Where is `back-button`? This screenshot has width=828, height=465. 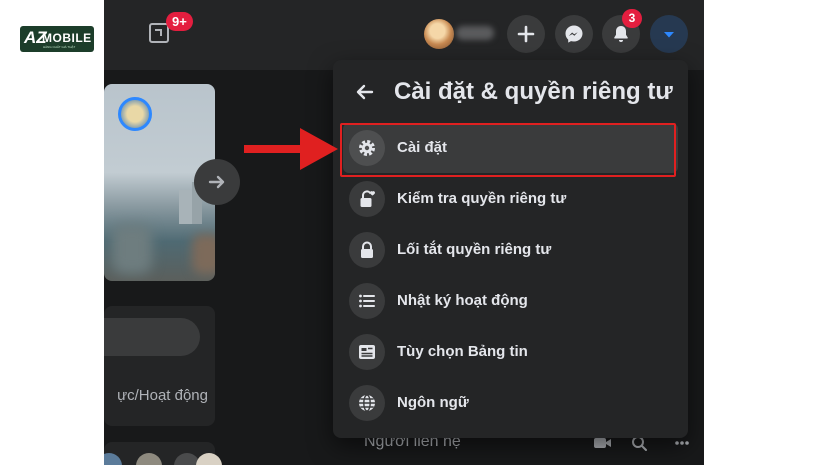 back-button is located at coordinates (365, 92).